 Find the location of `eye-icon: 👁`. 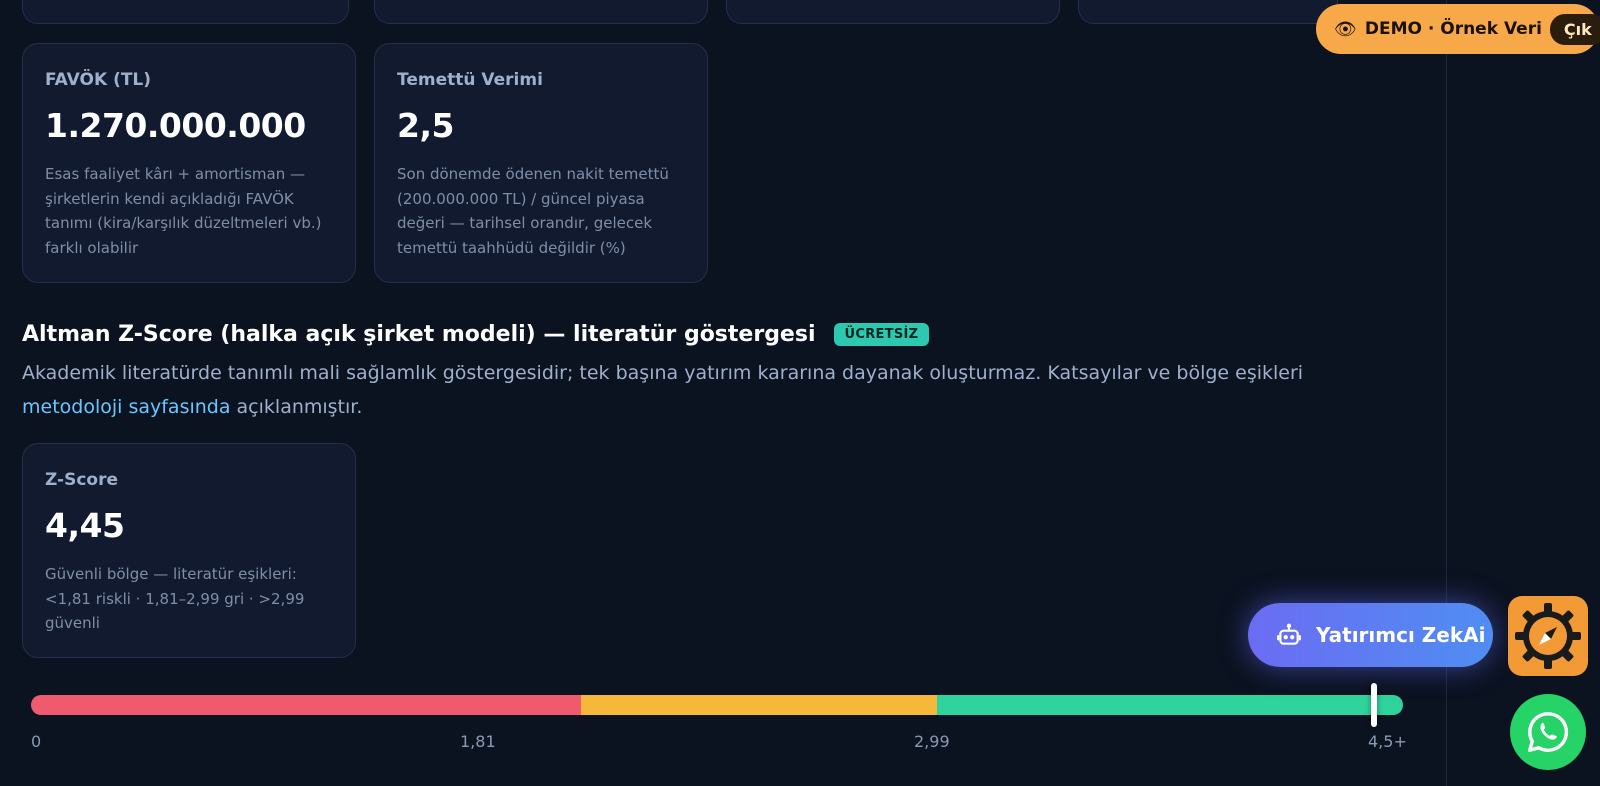

eye-icon: 👁 is located at coordinates (1345, 29).